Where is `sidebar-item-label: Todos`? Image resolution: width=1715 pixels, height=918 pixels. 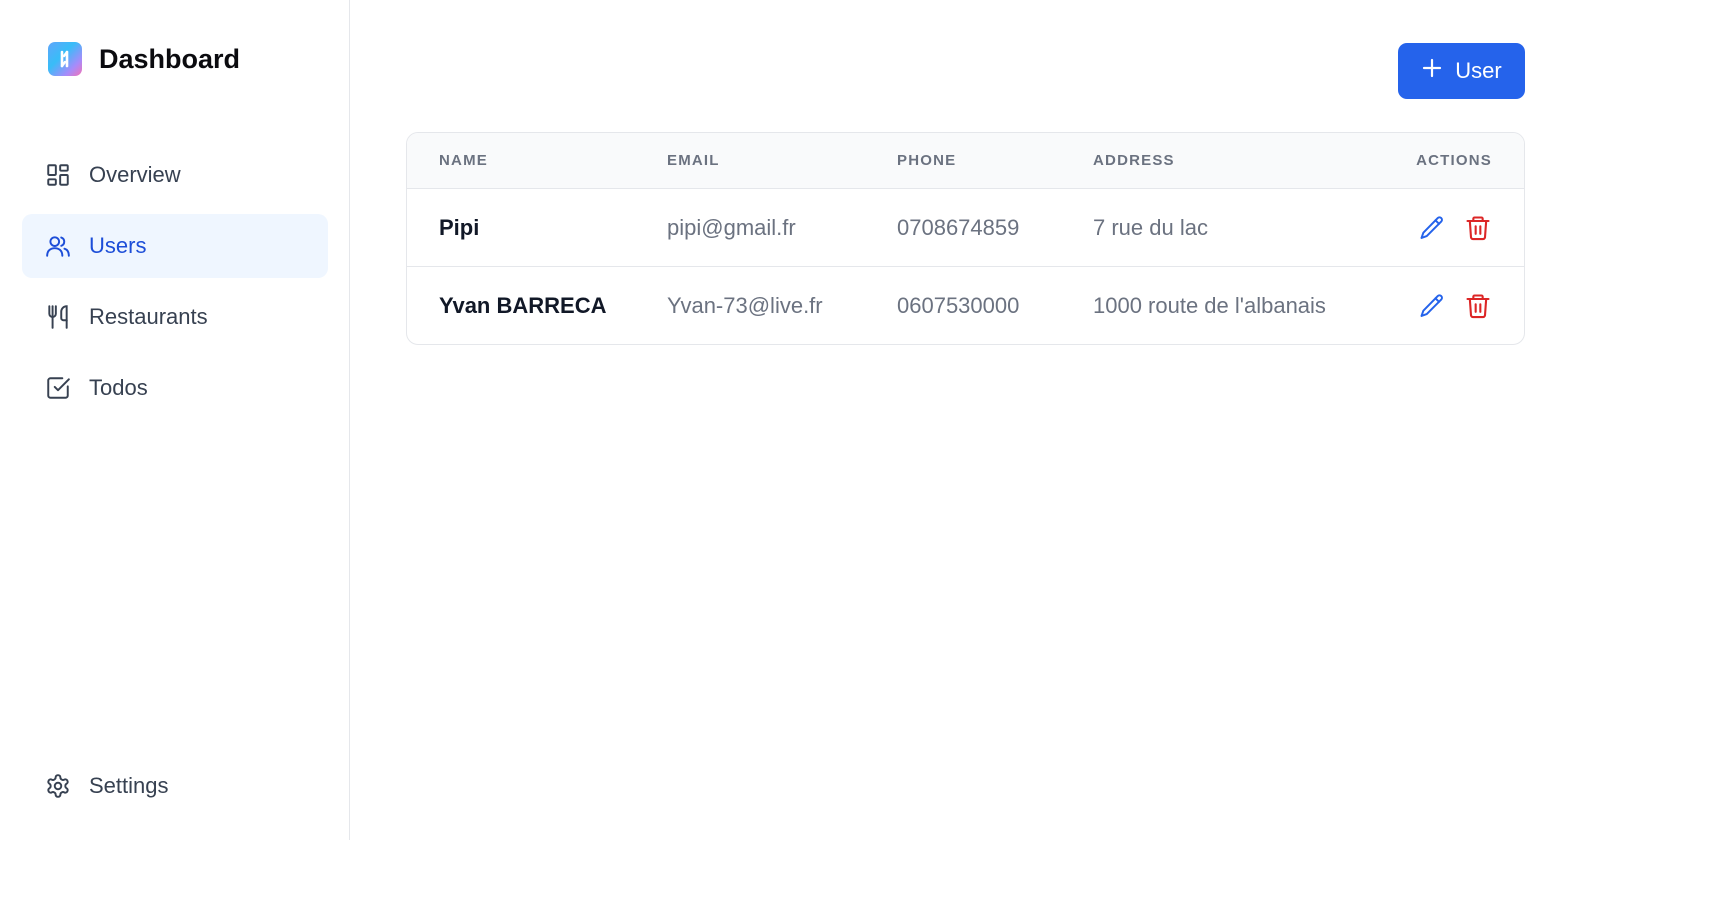 sidebar-item-label: Todos is located at coordinates (118, 387).